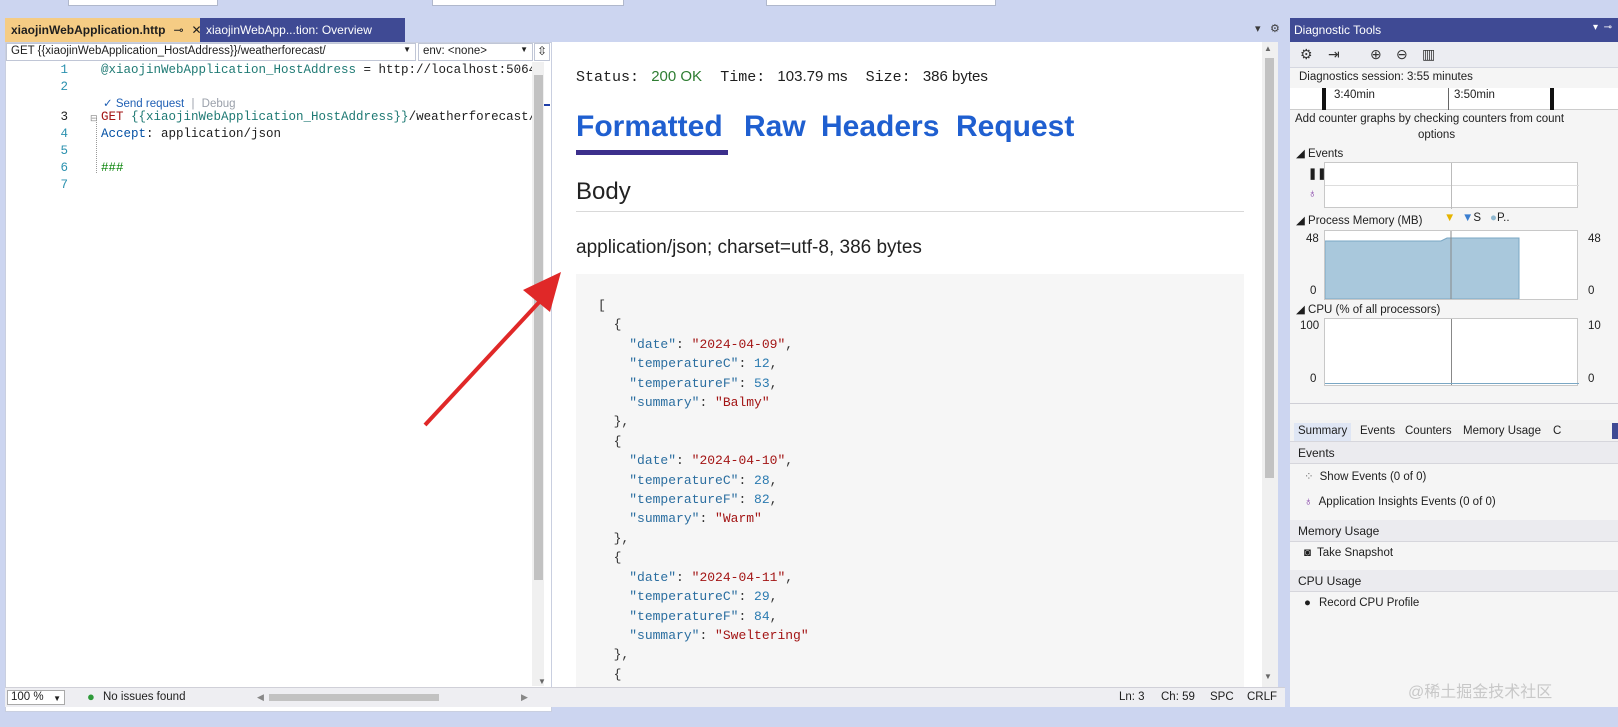 This screenshot has height=727, width=1618. Describe the element at coordinates (219, 104) in the screenshot. I see `debug-link: Debug` at that location.